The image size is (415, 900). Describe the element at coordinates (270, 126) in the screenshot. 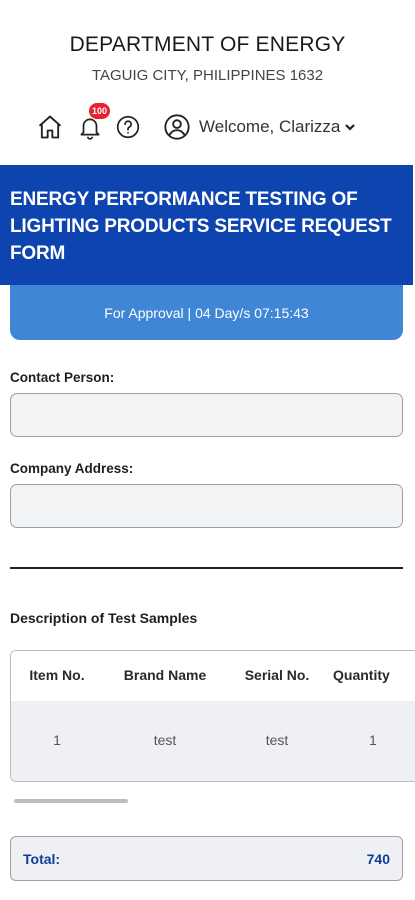

I see `welcome-text: Welcome, Clarizza` at that location.